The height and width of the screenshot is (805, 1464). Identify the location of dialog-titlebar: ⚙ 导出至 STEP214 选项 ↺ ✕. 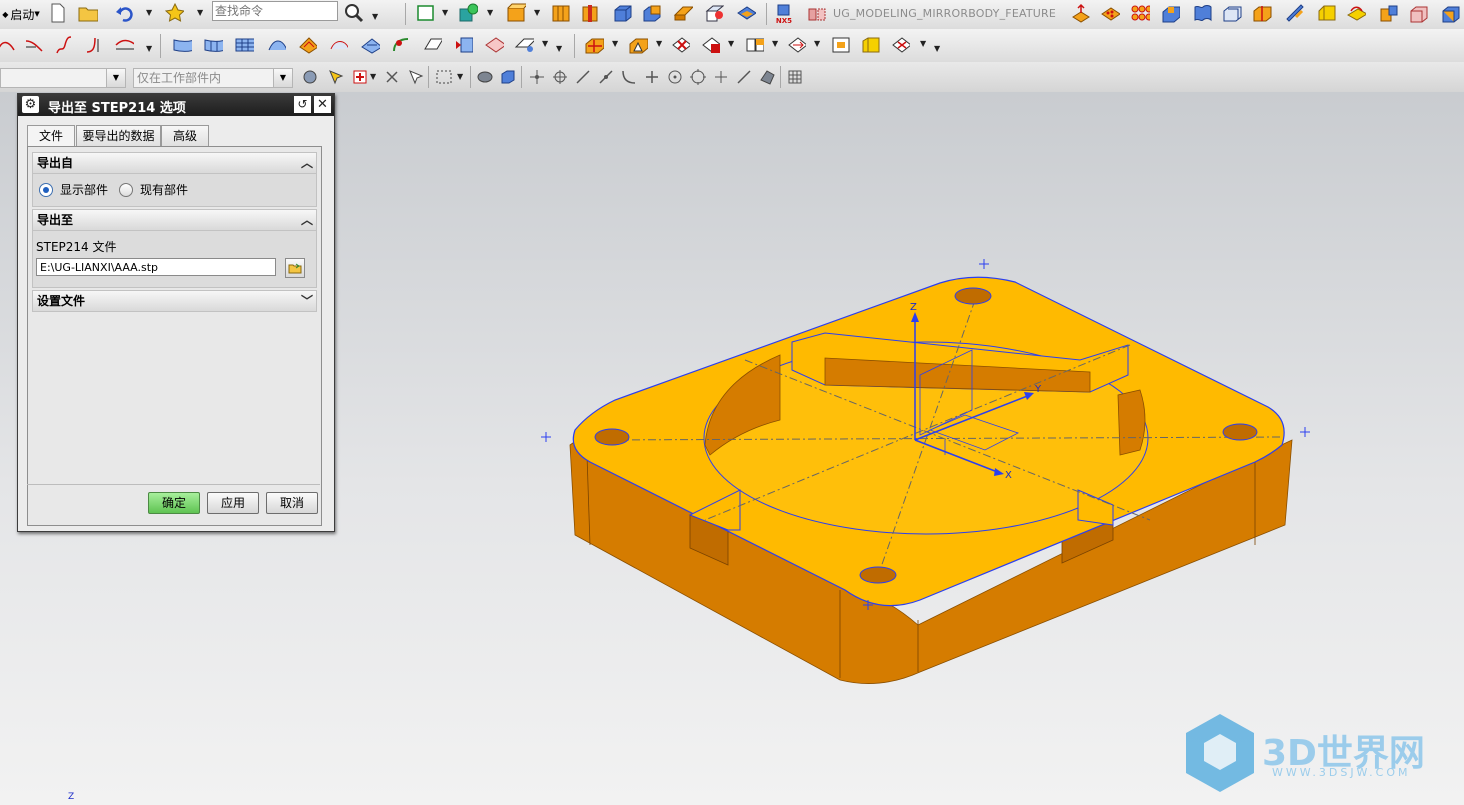
(176, 105).